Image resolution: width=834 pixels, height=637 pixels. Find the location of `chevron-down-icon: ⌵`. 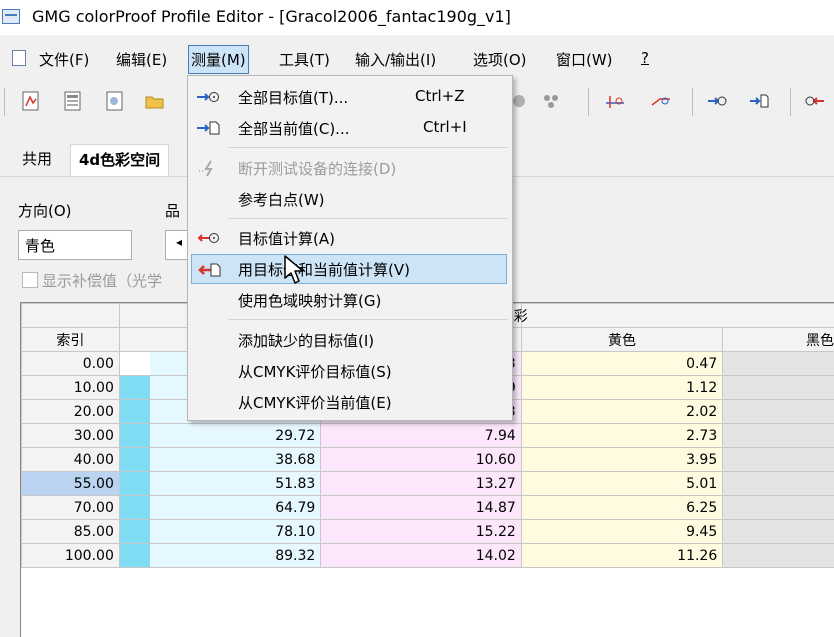

chevron-down-icon: ⌵ is located at coordinates (74, 242).